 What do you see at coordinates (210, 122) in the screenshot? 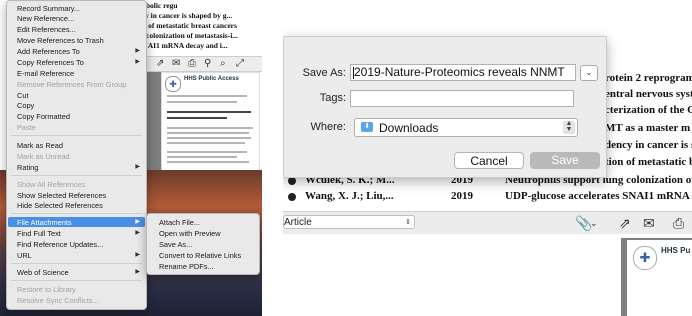
I see `pdf-page: ✚ HHS Public Access` at bounding box center [210, 122].